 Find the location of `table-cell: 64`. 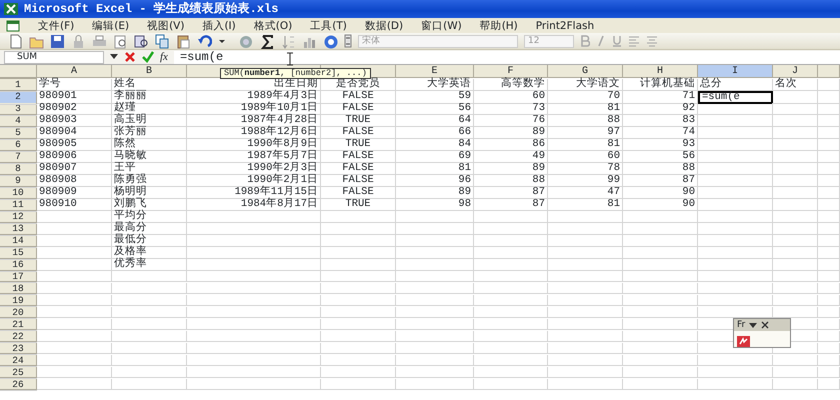

table-cell: 64 is located at coordinates (435, 121).